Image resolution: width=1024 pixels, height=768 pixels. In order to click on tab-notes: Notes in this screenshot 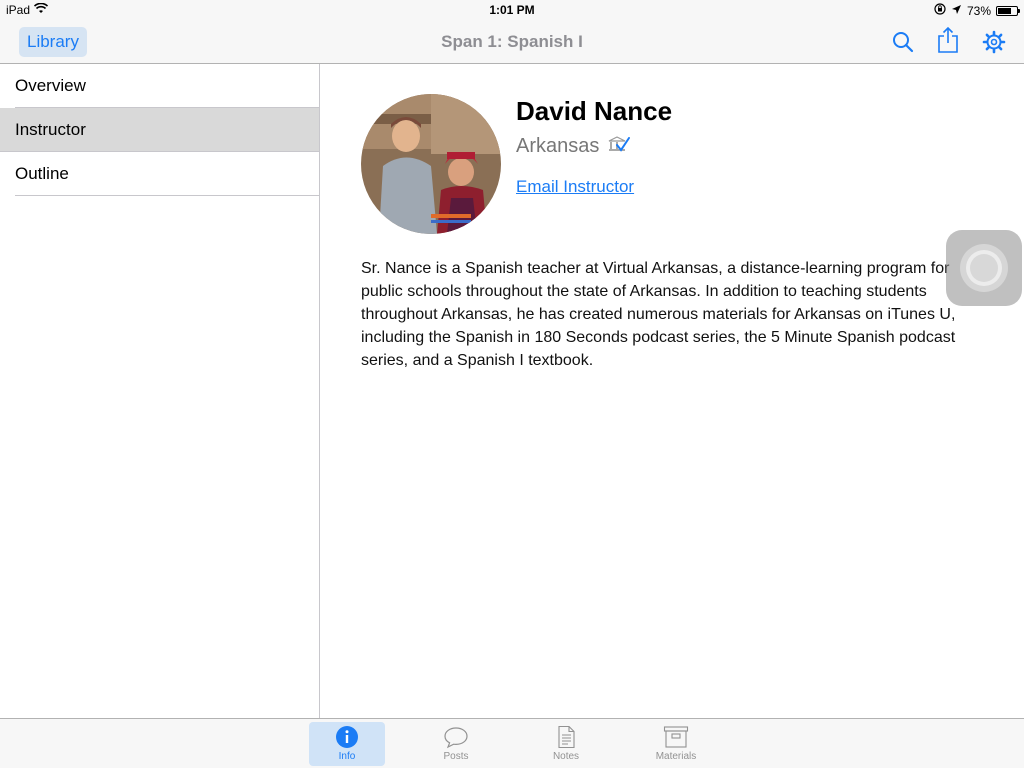, I will do `click(566, 744)`.